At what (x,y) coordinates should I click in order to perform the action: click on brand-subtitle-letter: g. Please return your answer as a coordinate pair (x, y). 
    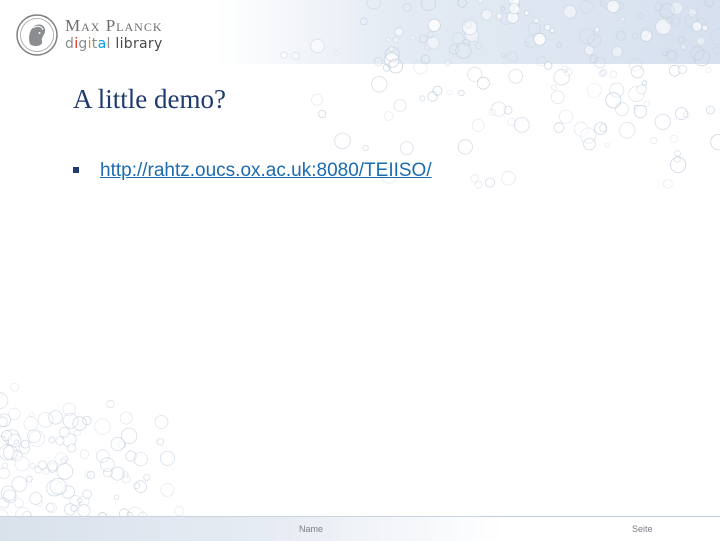
    Looking at the image, I should click on (83, 44).